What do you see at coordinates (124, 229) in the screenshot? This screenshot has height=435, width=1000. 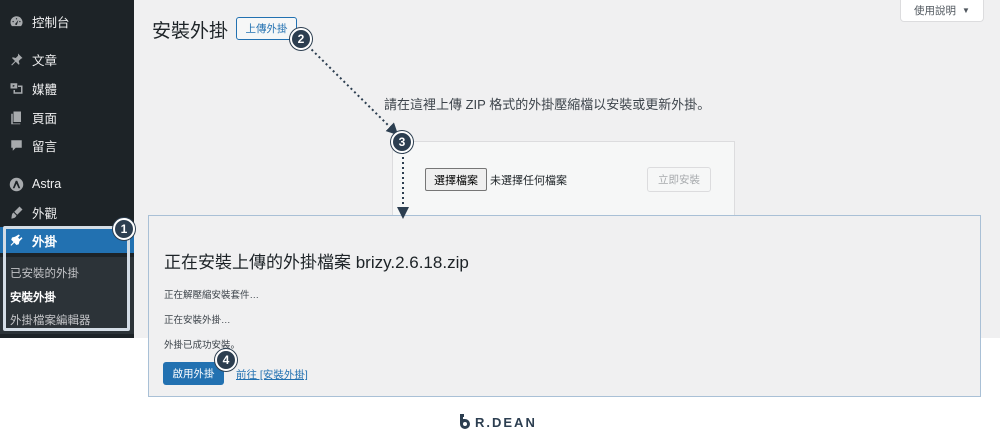 I see `callout-badge-1: 1` at bounding box center [124, 229].